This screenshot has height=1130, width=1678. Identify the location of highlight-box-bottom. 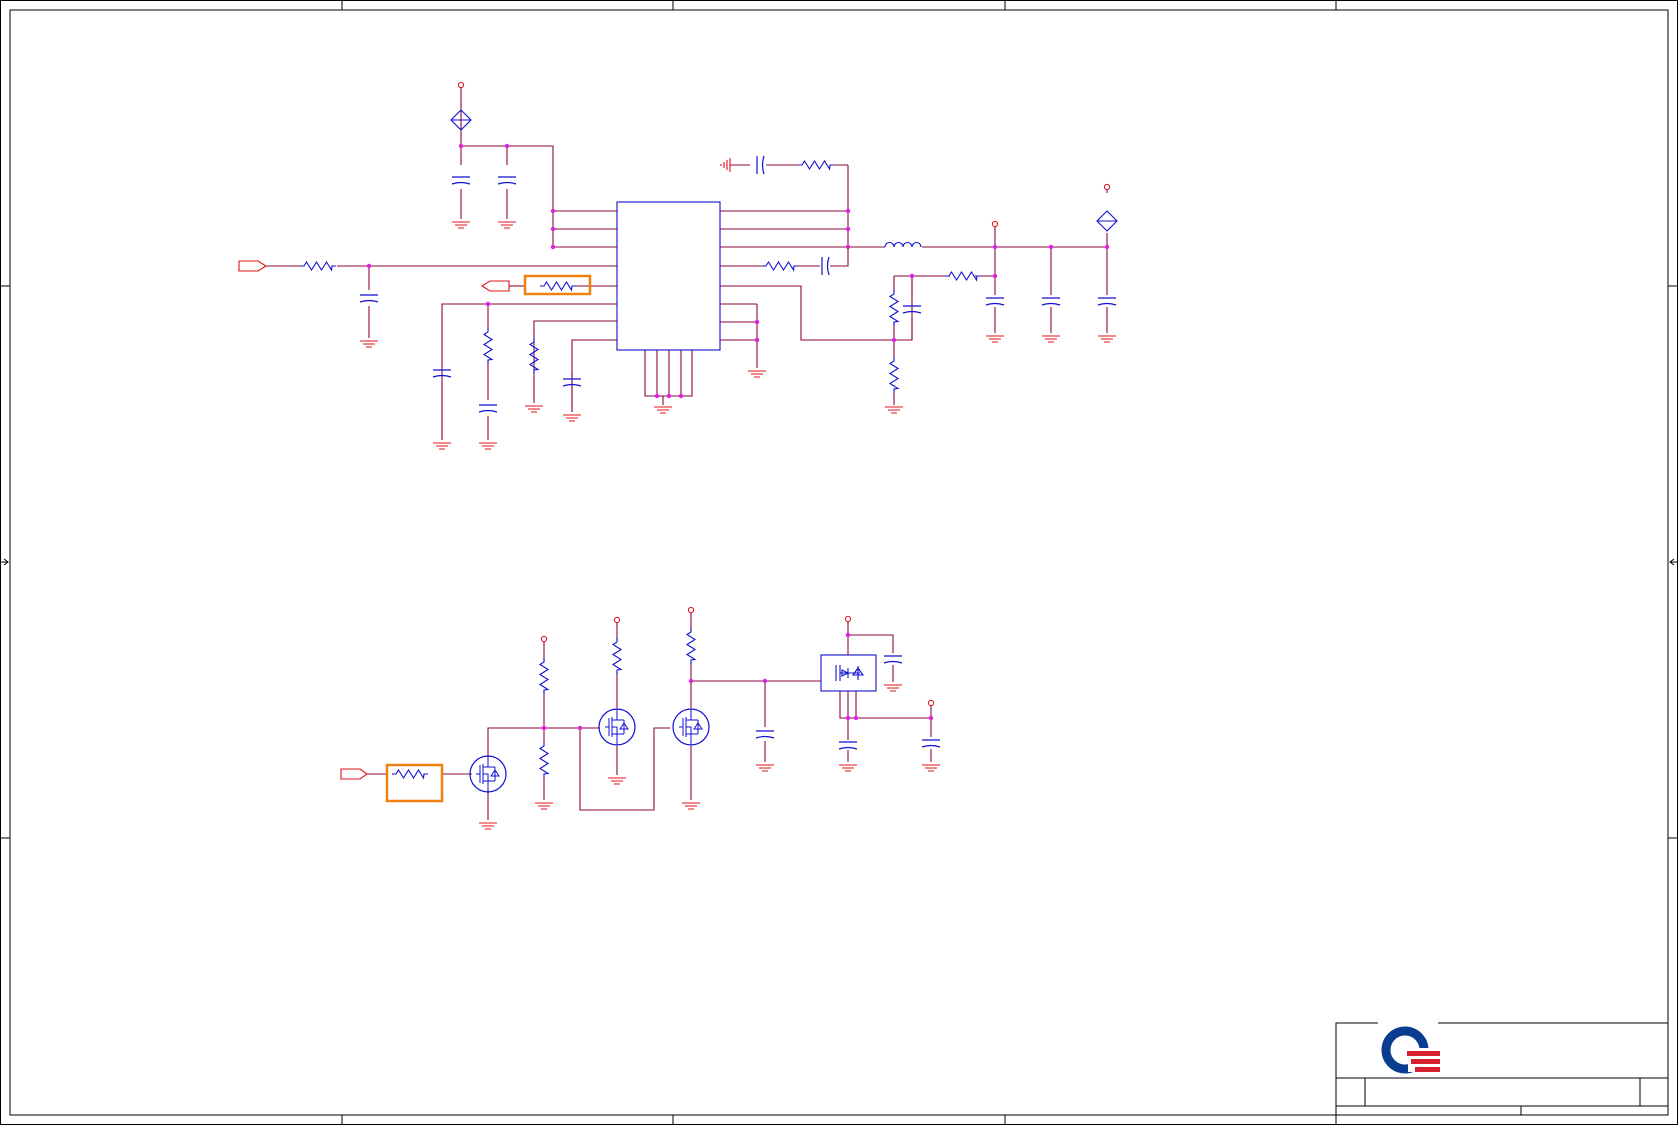
(414, 783).